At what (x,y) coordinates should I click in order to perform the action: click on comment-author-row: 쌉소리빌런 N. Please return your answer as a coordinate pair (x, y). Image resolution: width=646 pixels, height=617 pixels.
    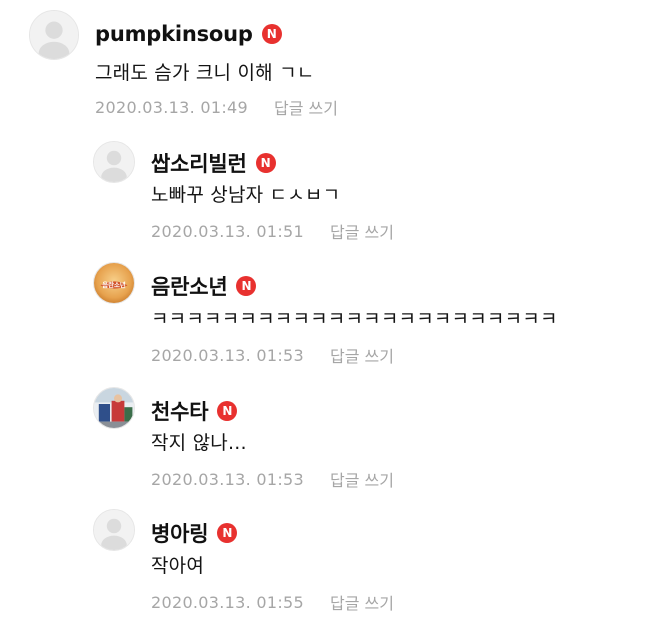
    Looking at the image, I should click on (213, 163).